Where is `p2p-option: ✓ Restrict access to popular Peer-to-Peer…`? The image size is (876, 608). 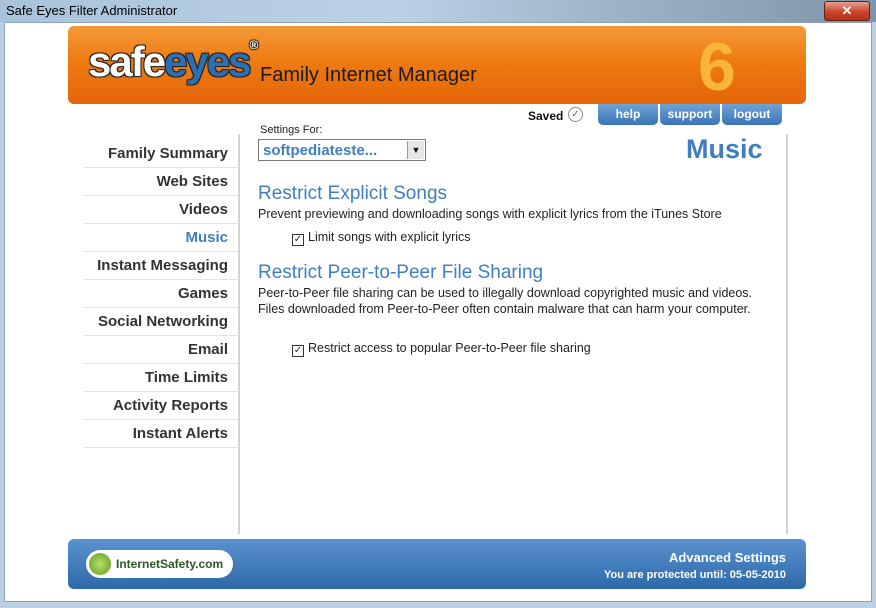 p2p-option: ✓ Restrict access to popular Peer-to-Peer… is located at coordinates (441, 349).